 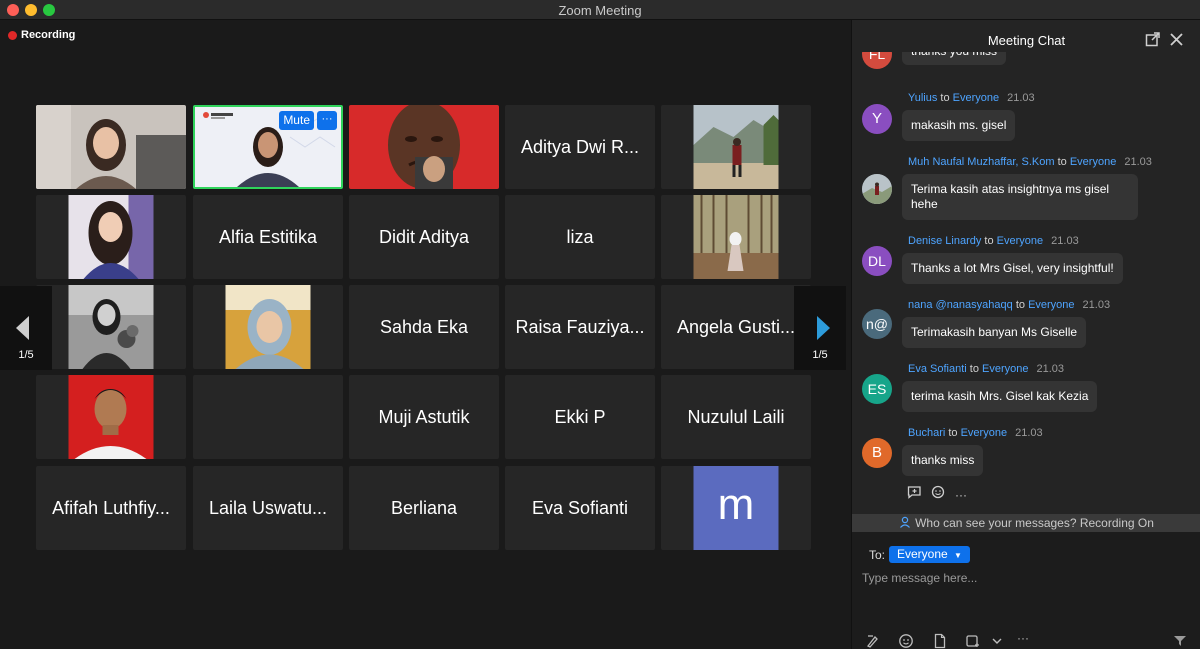 I want to click on to-label: To:, so click(x=877, y=555).